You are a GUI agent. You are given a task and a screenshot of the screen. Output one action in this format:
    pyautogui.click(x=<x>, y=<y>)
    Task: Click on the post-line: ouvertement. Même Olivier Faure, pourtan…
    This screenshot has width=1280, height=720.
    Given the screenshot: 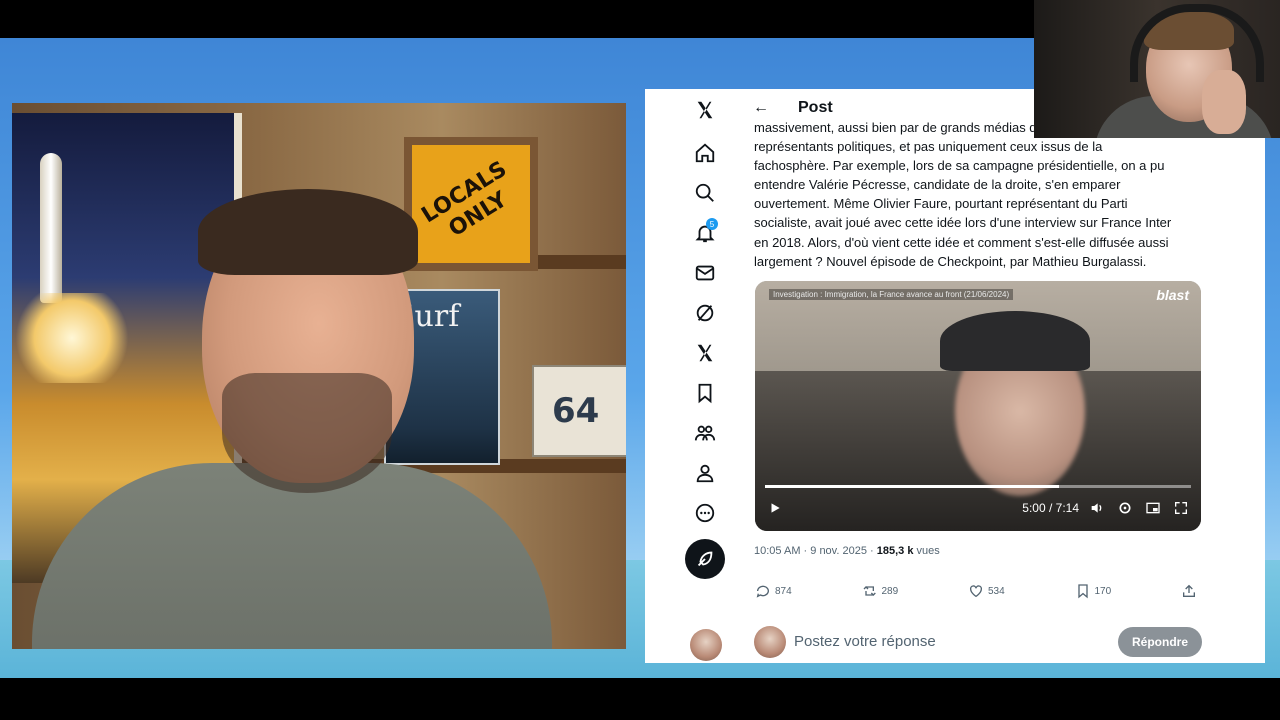 What is the action you would take?
    pyautogui.click(x=941, y=204)
    